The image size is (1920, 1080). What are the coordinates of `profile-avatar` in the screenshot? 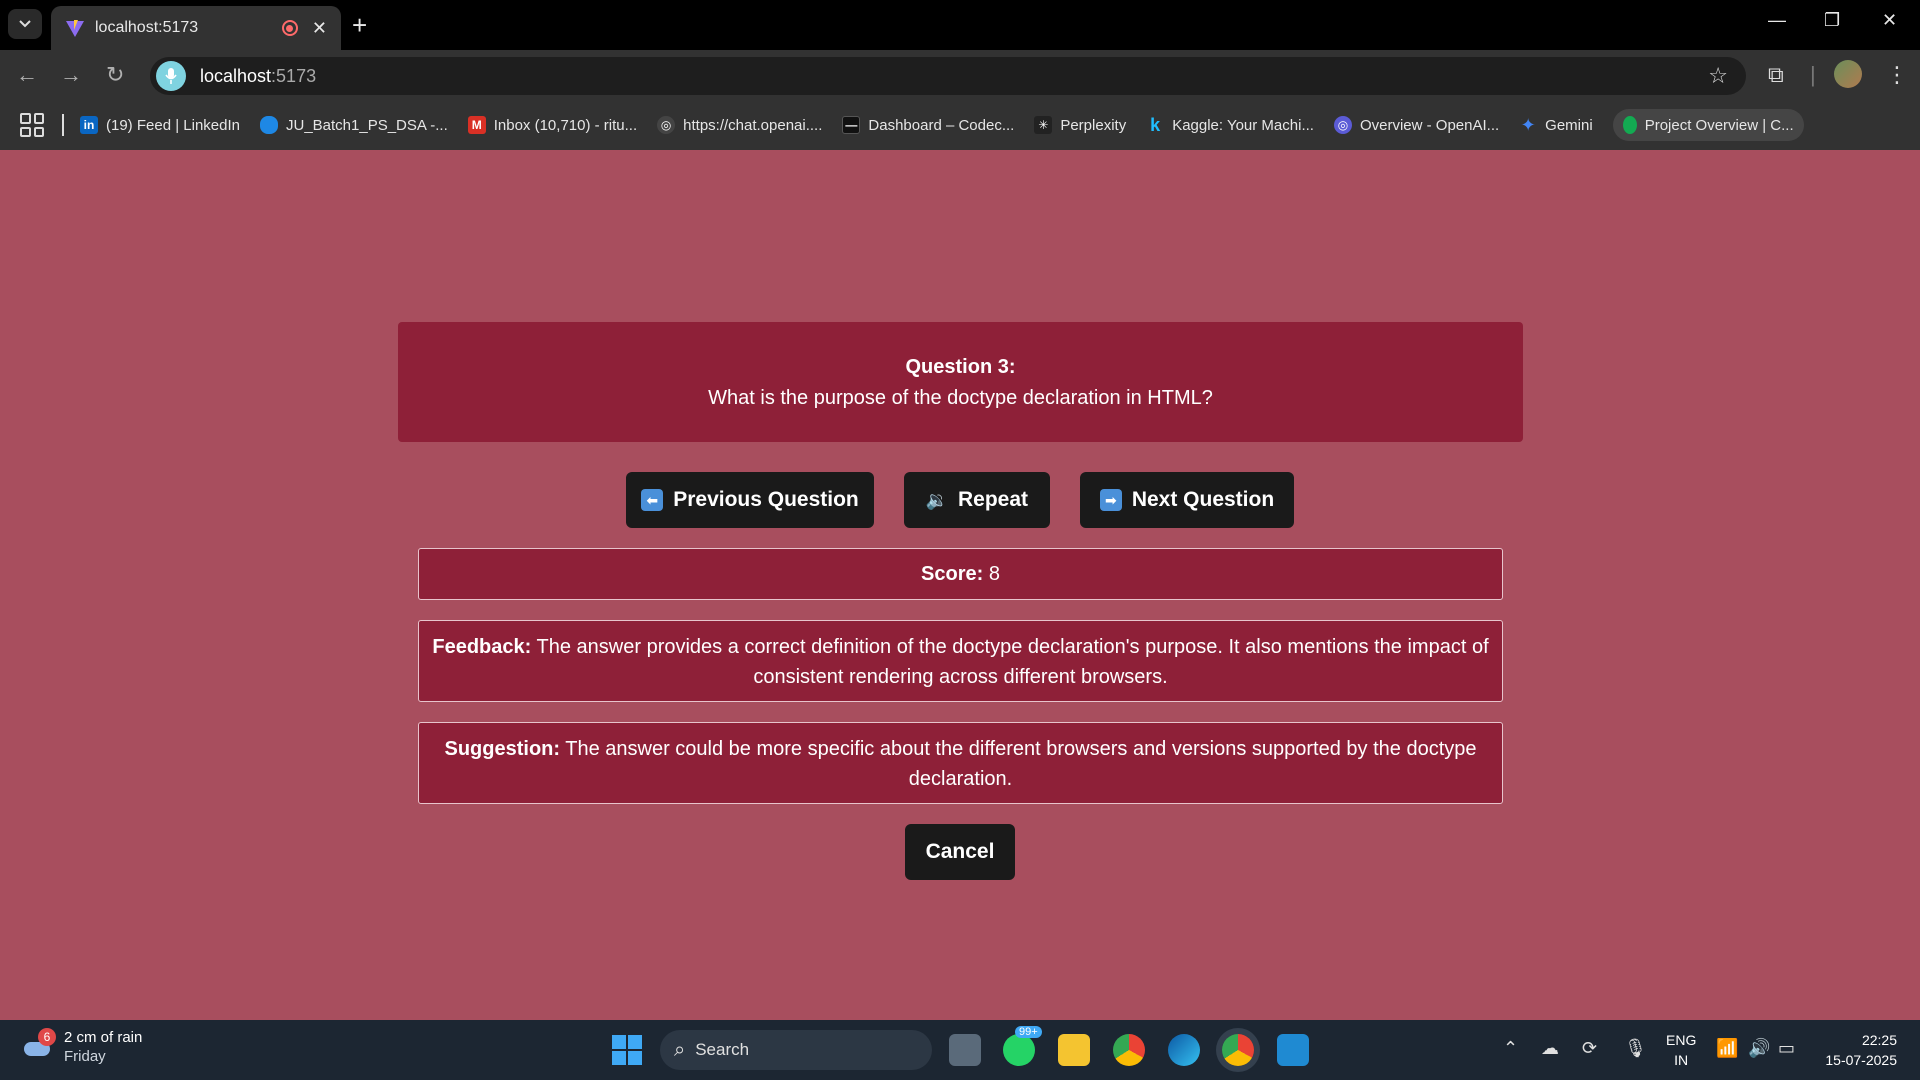 It's located at (1848, 74).